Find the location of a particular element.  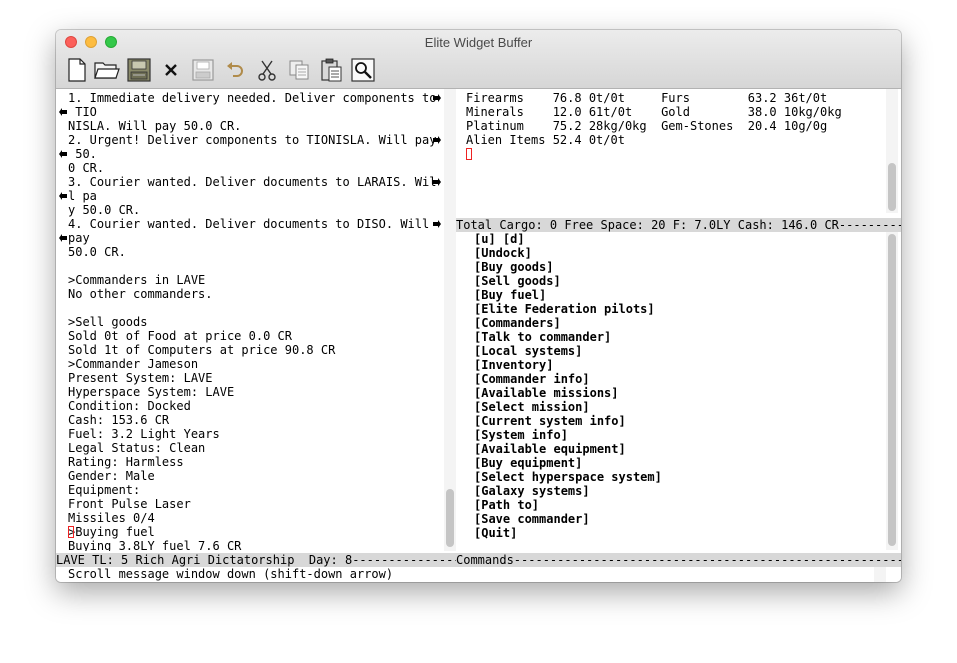

command-system-info: [System info] is located at coordinates (521, 435).